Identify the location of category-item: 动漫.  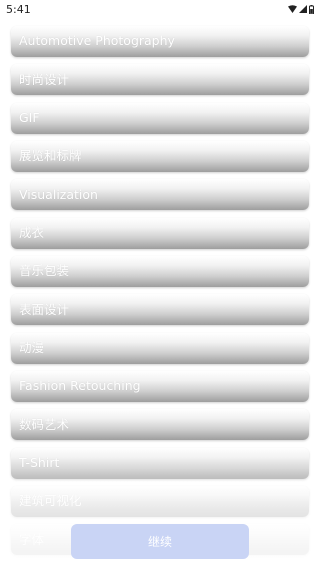
(160, 348).